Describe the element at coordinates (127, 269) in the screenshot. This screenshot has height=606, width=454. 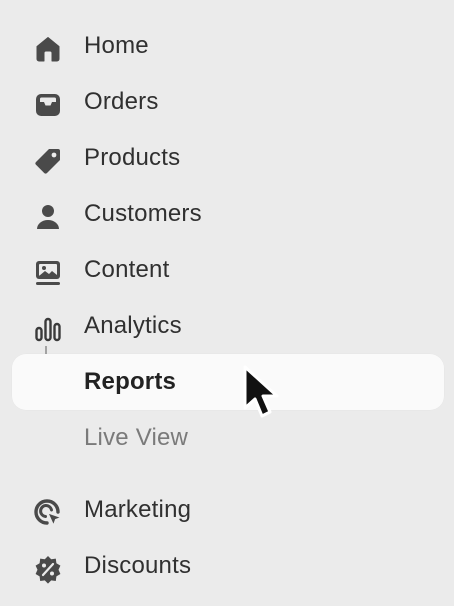
I see `sidebar-item-label: Content` at that location.